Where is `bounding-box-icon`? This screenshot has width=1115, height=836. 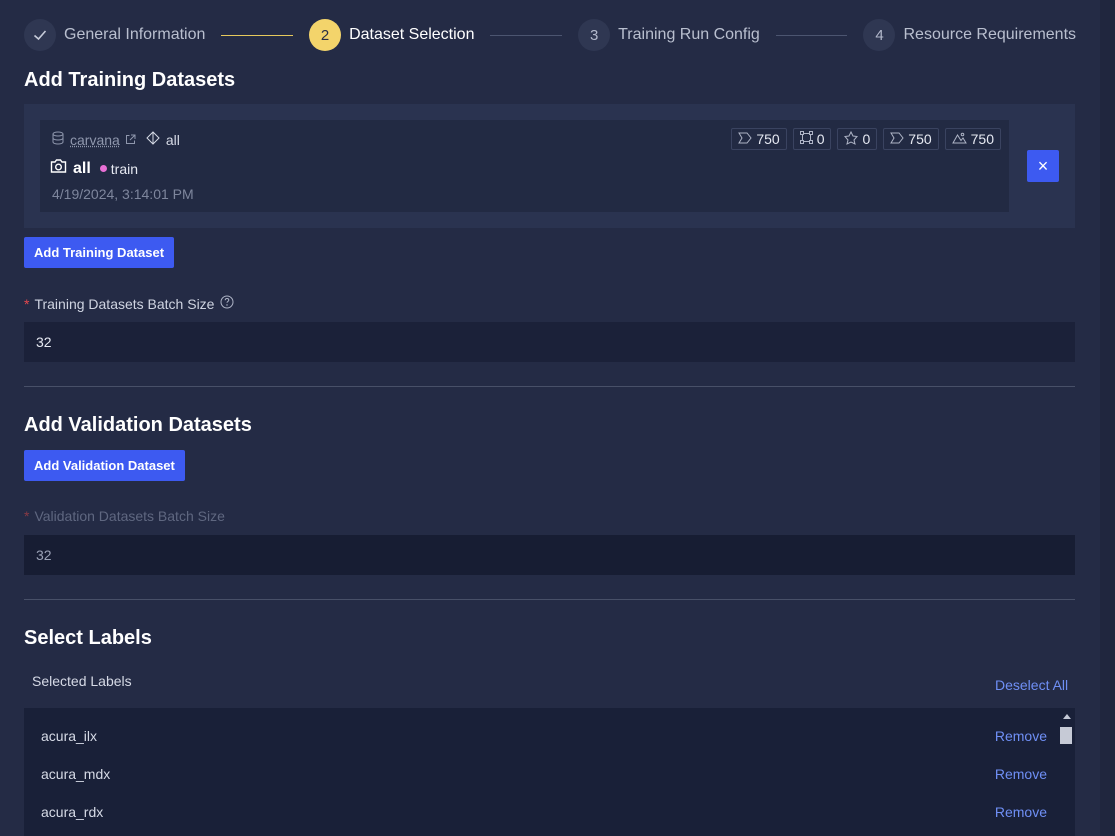
bounding-box-icon is located at coordinates (808, 139).